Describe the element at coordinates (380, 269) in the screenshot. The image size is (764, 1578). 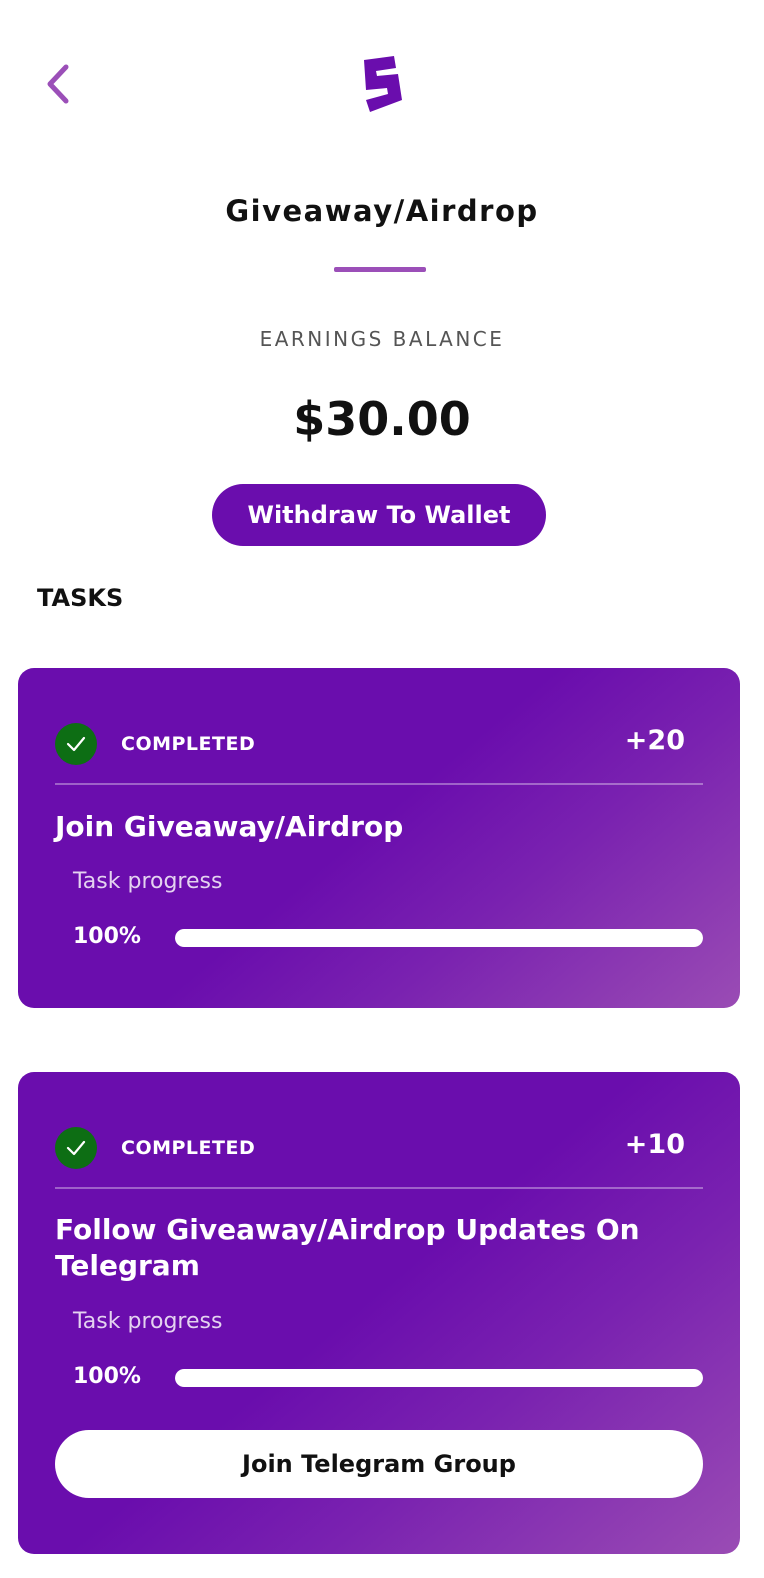
I see `title-underline` at that location.